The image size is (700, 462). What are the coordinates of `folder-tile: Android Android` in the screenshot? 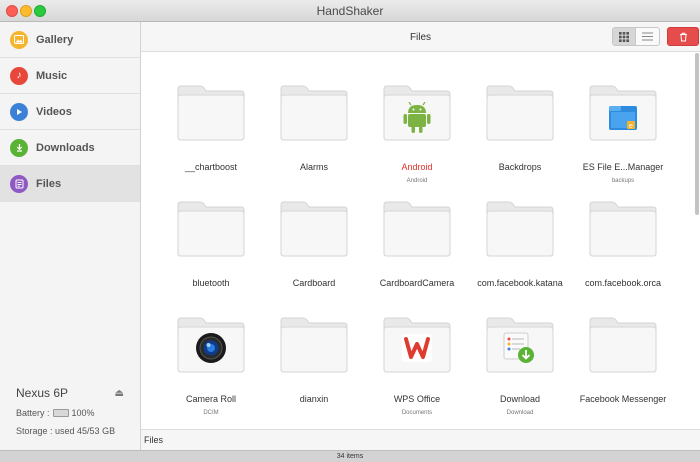 It's located at (417, 138).